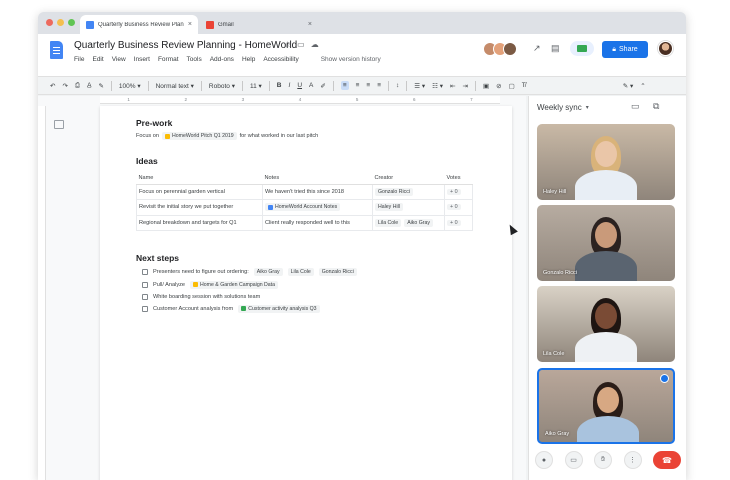  What do you see at coordinates (625, 49) in the screenshot?
I see `share-button: 🔒︎ Share` at bounding box center [625, 49].